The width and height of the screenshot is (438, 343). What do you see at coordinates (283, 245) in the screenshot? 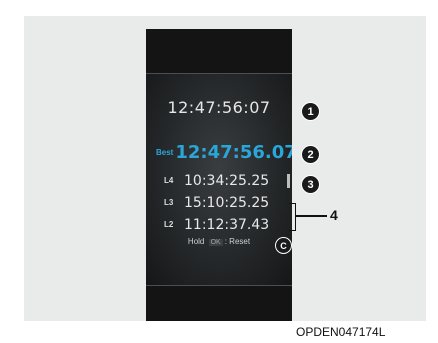
I see `callout-c: C` at bounding box center [283, 245].